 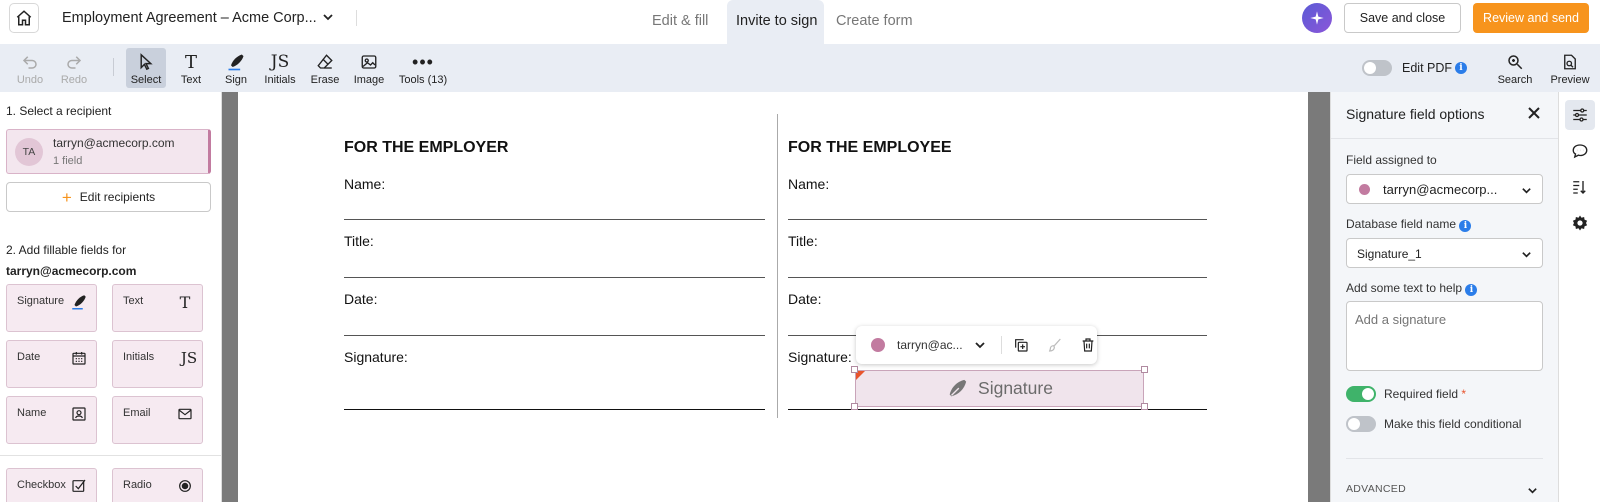 What do you see at coordinates (325, 68) in the screenshot?
I see `erase-tool: Erase` at bounding box center [325, 68].